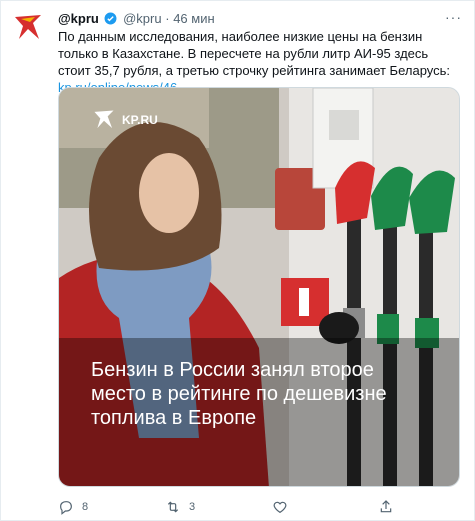 Image resolution: width=475 pixels, height=521 pixels. What do you see at coordinates (66, 507) in the screenshot?
I see `reply-icon` at bounding box center [66, 507].